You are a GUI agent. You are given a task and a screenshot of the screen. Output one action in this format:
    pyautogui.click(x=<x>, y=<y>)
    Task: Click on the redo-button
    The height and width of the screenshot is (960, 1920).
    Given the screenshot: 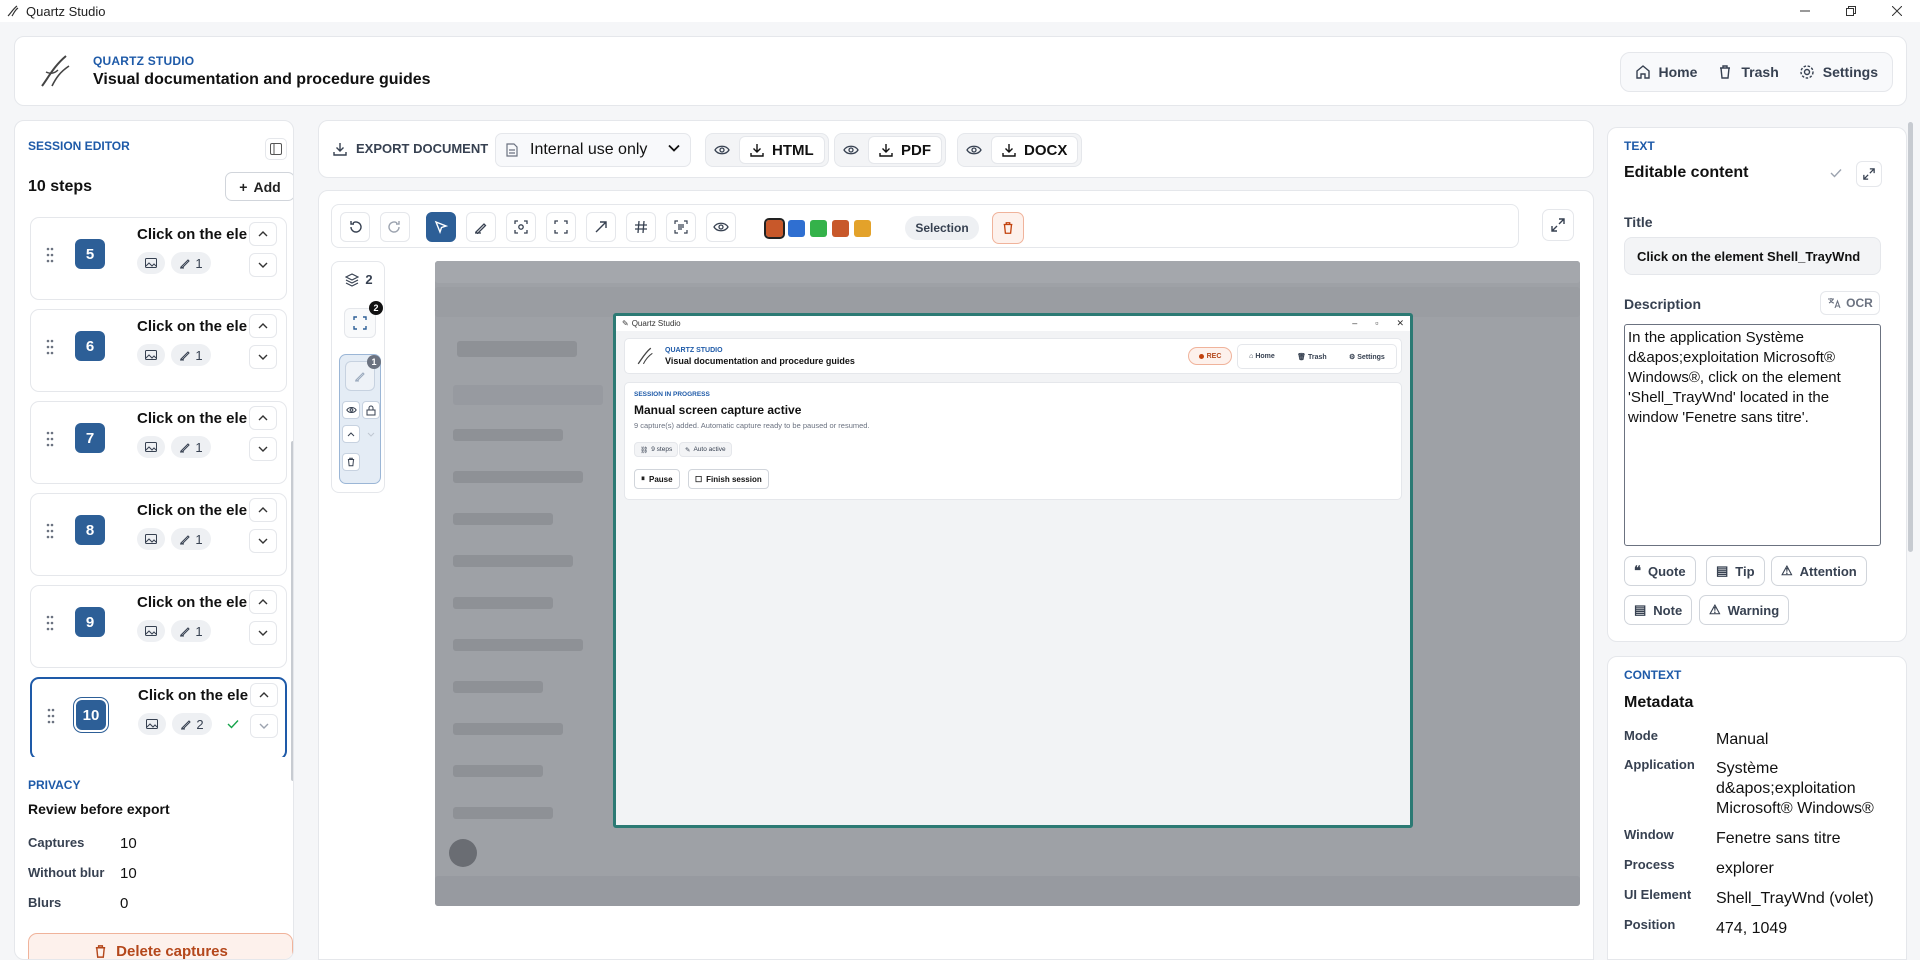 What is the action you would take?
    pyautogui.click(x=395, y=227)
    